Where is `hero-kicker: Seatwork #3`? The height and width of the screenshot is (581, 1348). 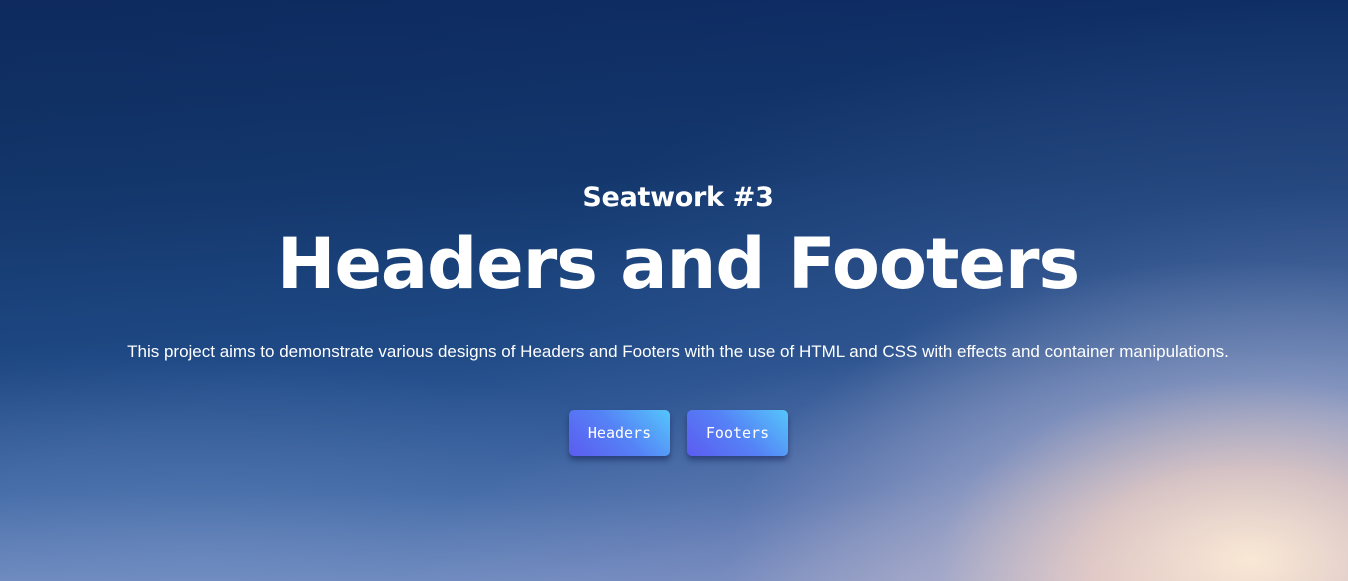
hero-kicker: Seatwork #3 is located at coordinates (678, 197).